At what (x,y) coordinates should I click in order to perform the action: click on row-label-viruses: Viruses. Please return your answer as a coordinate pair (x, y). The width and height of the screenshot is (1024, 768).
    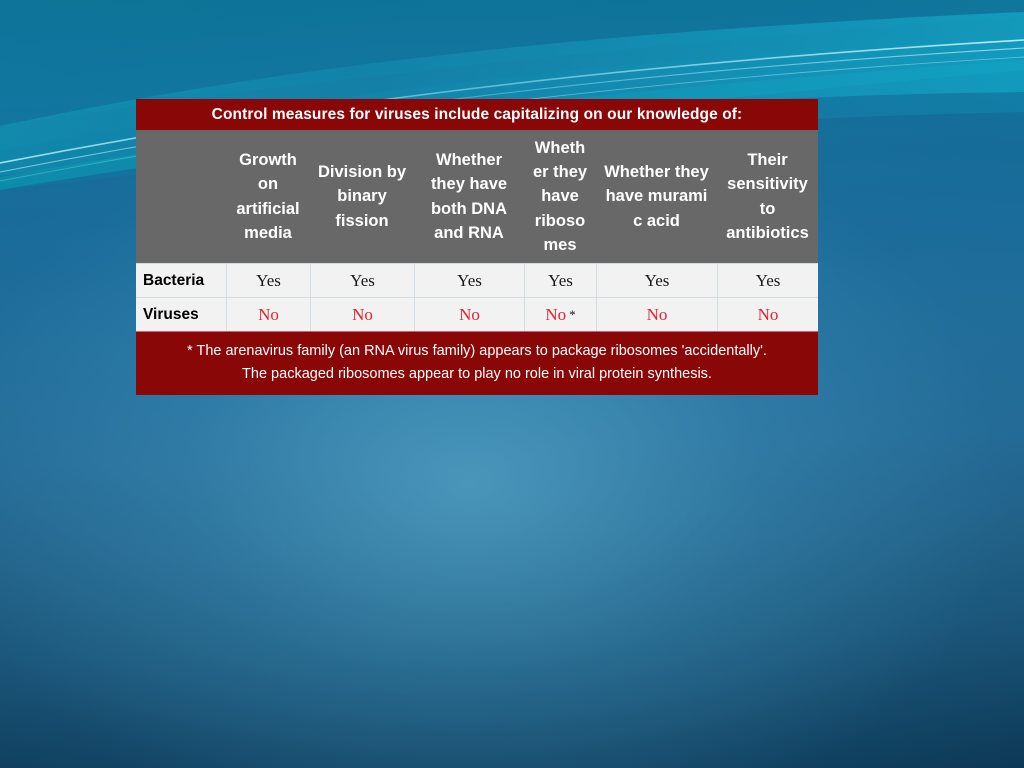
    Looking at the image, I should click on (171, 314).